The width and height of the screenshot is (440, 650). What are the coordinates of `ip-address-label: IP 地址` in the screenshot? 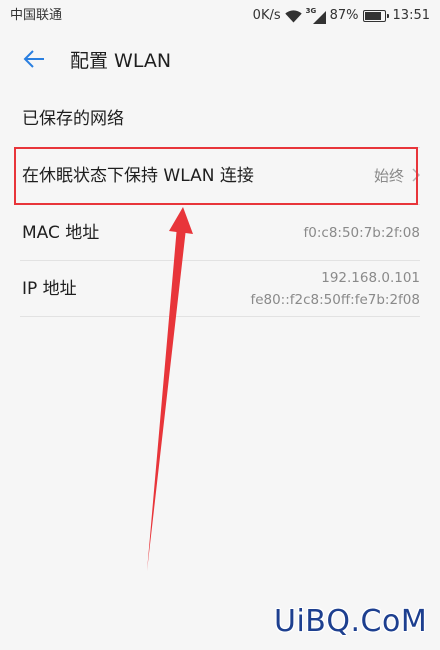 It's located at (49, 288).